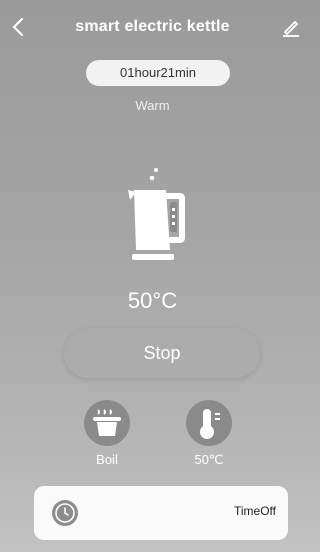 The height and width of the screenshot is (552, 320). Describe the element at coordinates (254, 511) in the screenshot. I see `timeoff-label: TimeOff` at that location.